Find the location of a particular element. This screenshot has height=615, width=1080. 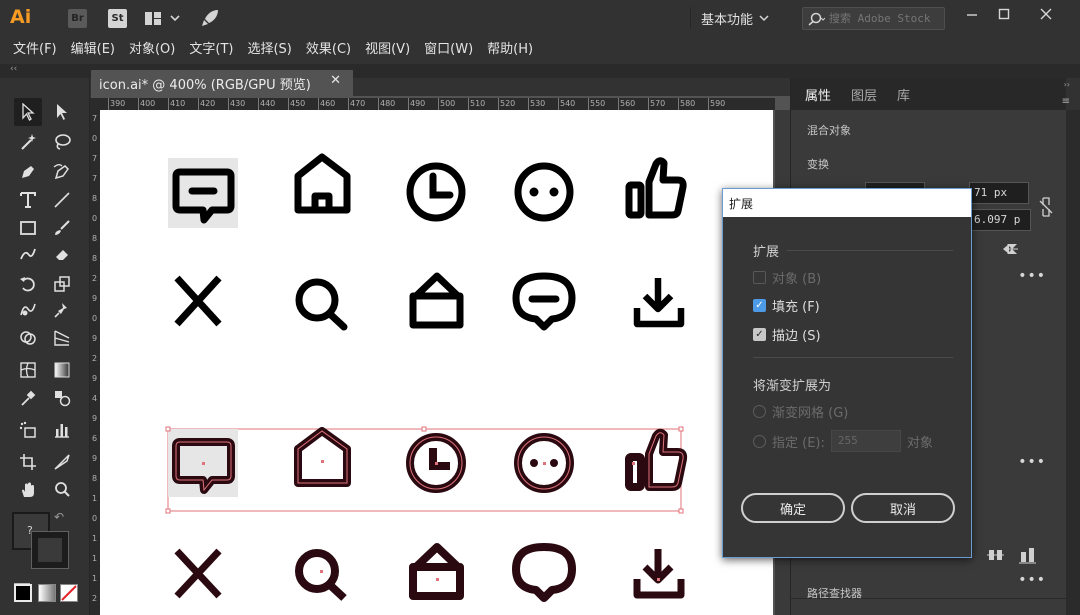

tab-properties: 属性 is located at coordinates (818, 97).